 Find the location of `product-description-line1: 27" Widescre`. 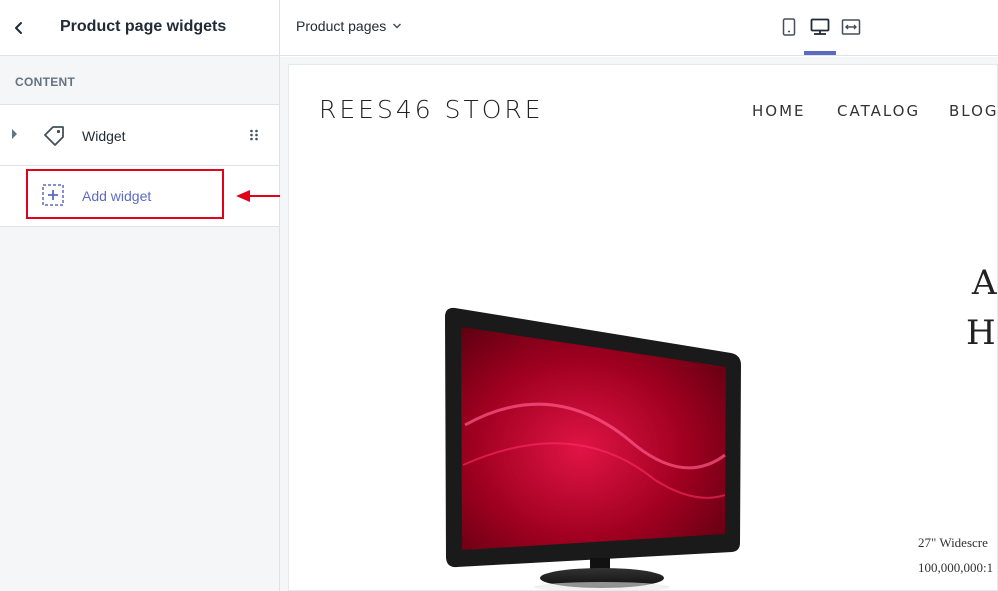

product-description-line1: 27" Widescre is located at coordinates (953, 542).